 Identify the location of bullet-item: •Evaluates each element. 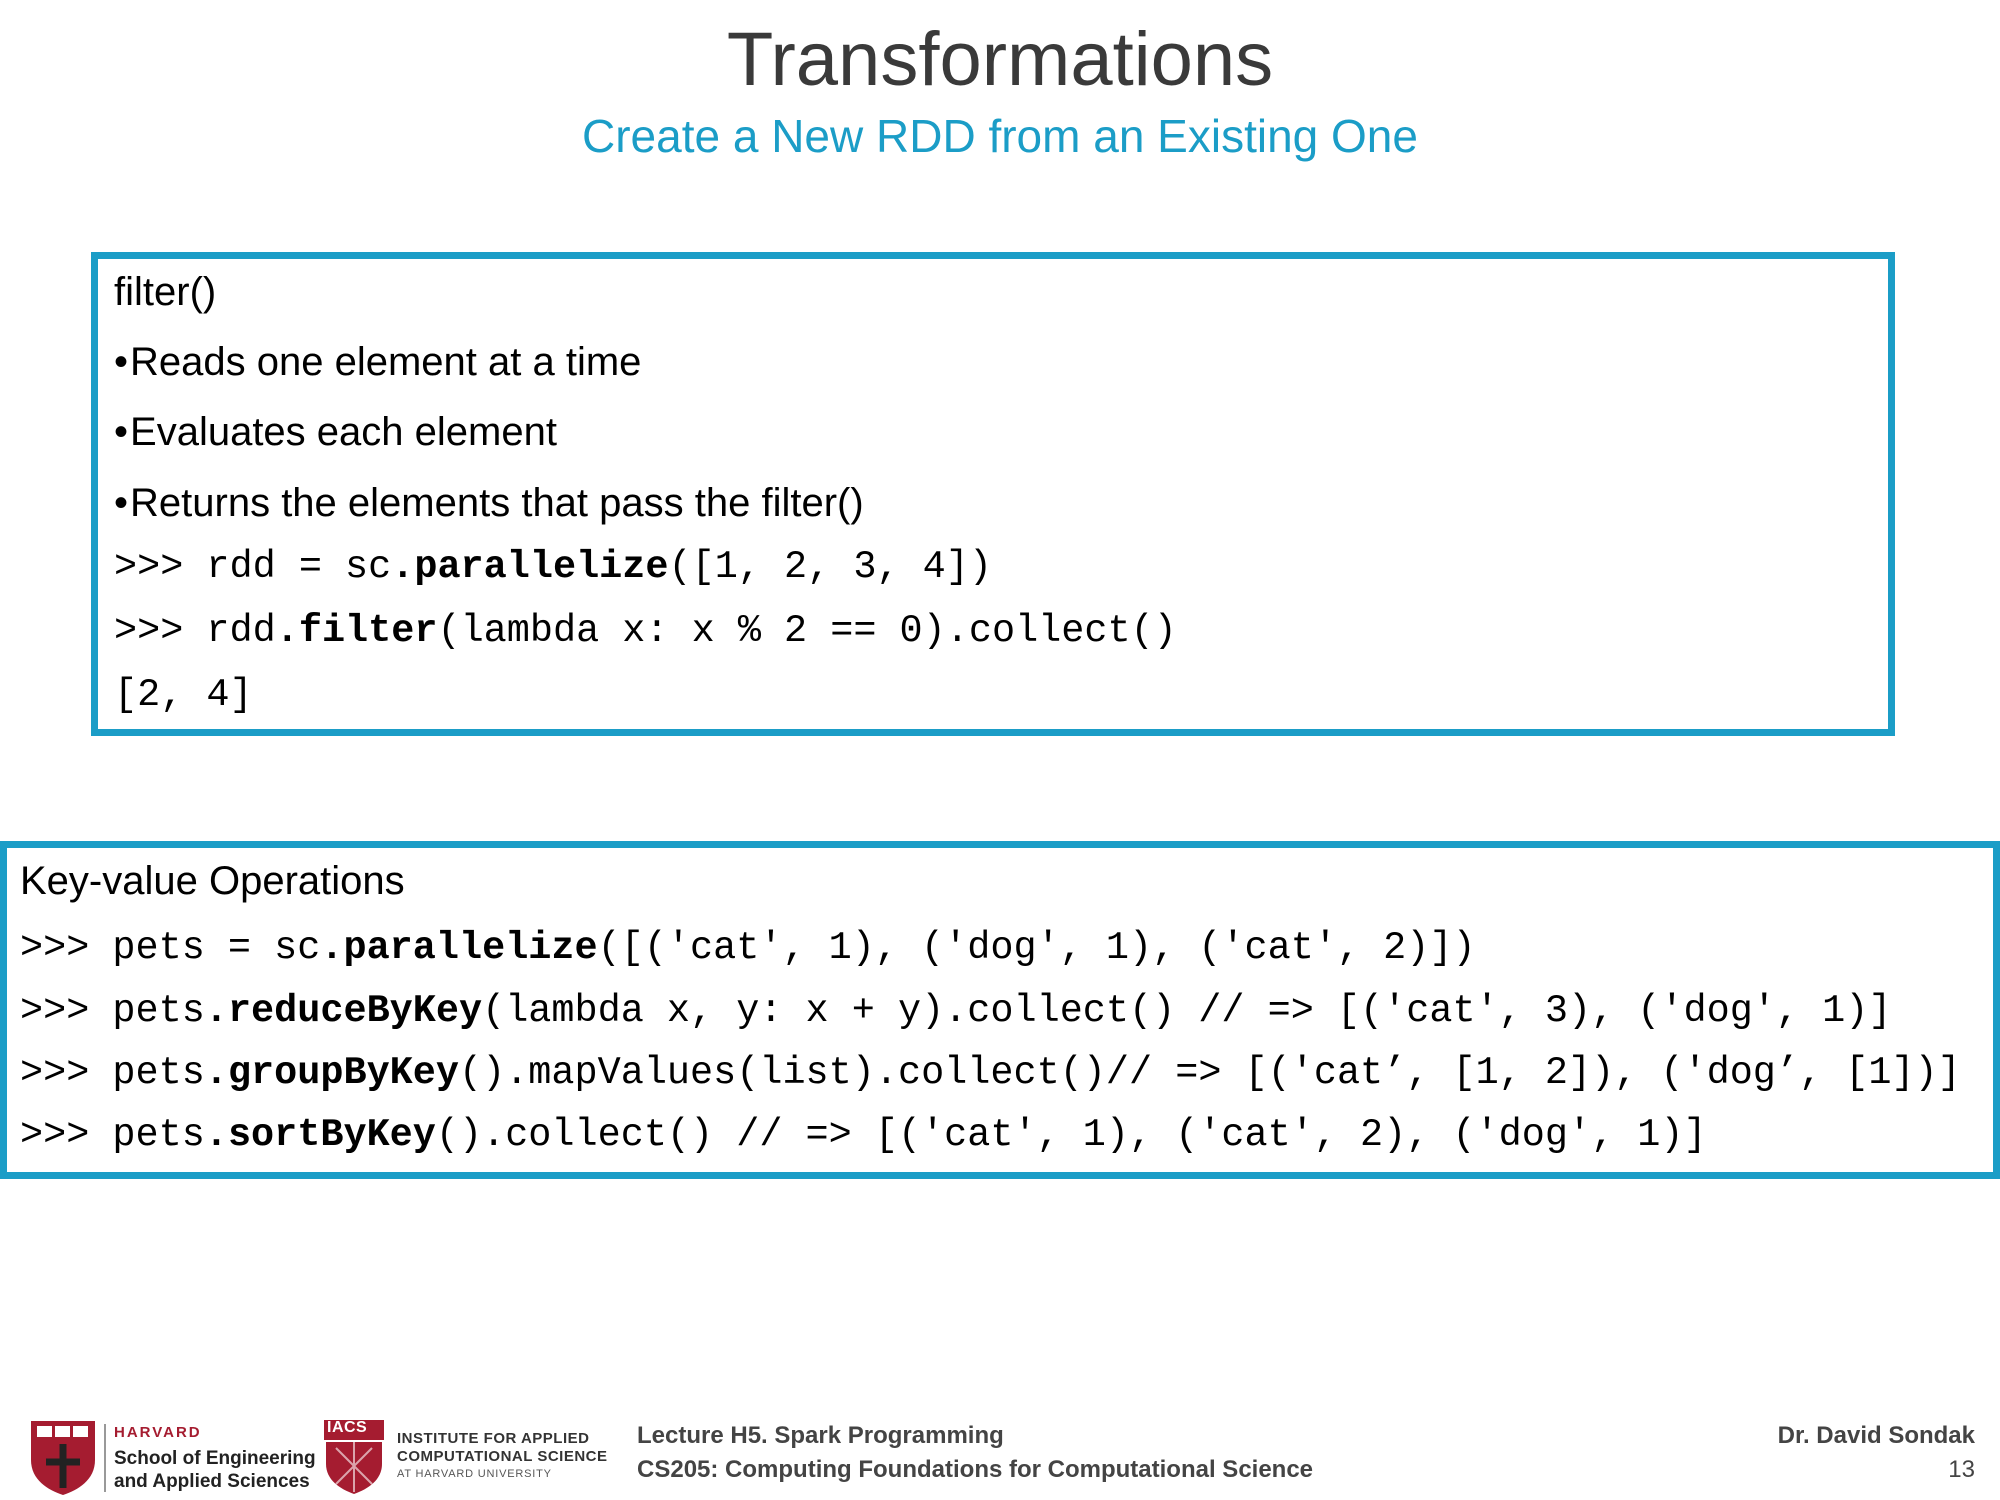
(335, 432).